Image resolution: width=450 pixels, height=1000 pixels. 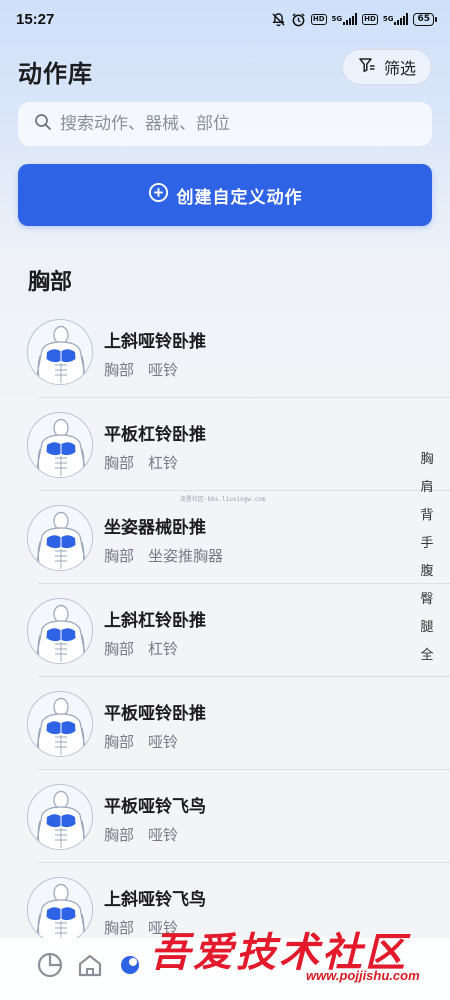 What do you see at coordinates (426, 653) in the screenshot?
I see `index-item: 全` at bounding box center [426, 653].